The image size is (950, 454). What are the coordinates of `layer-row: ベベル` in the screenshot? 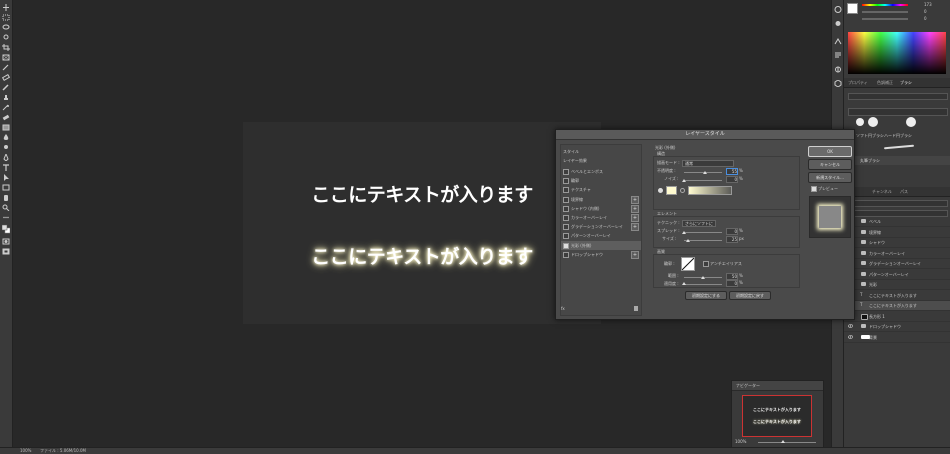 It's located at (897, 222).